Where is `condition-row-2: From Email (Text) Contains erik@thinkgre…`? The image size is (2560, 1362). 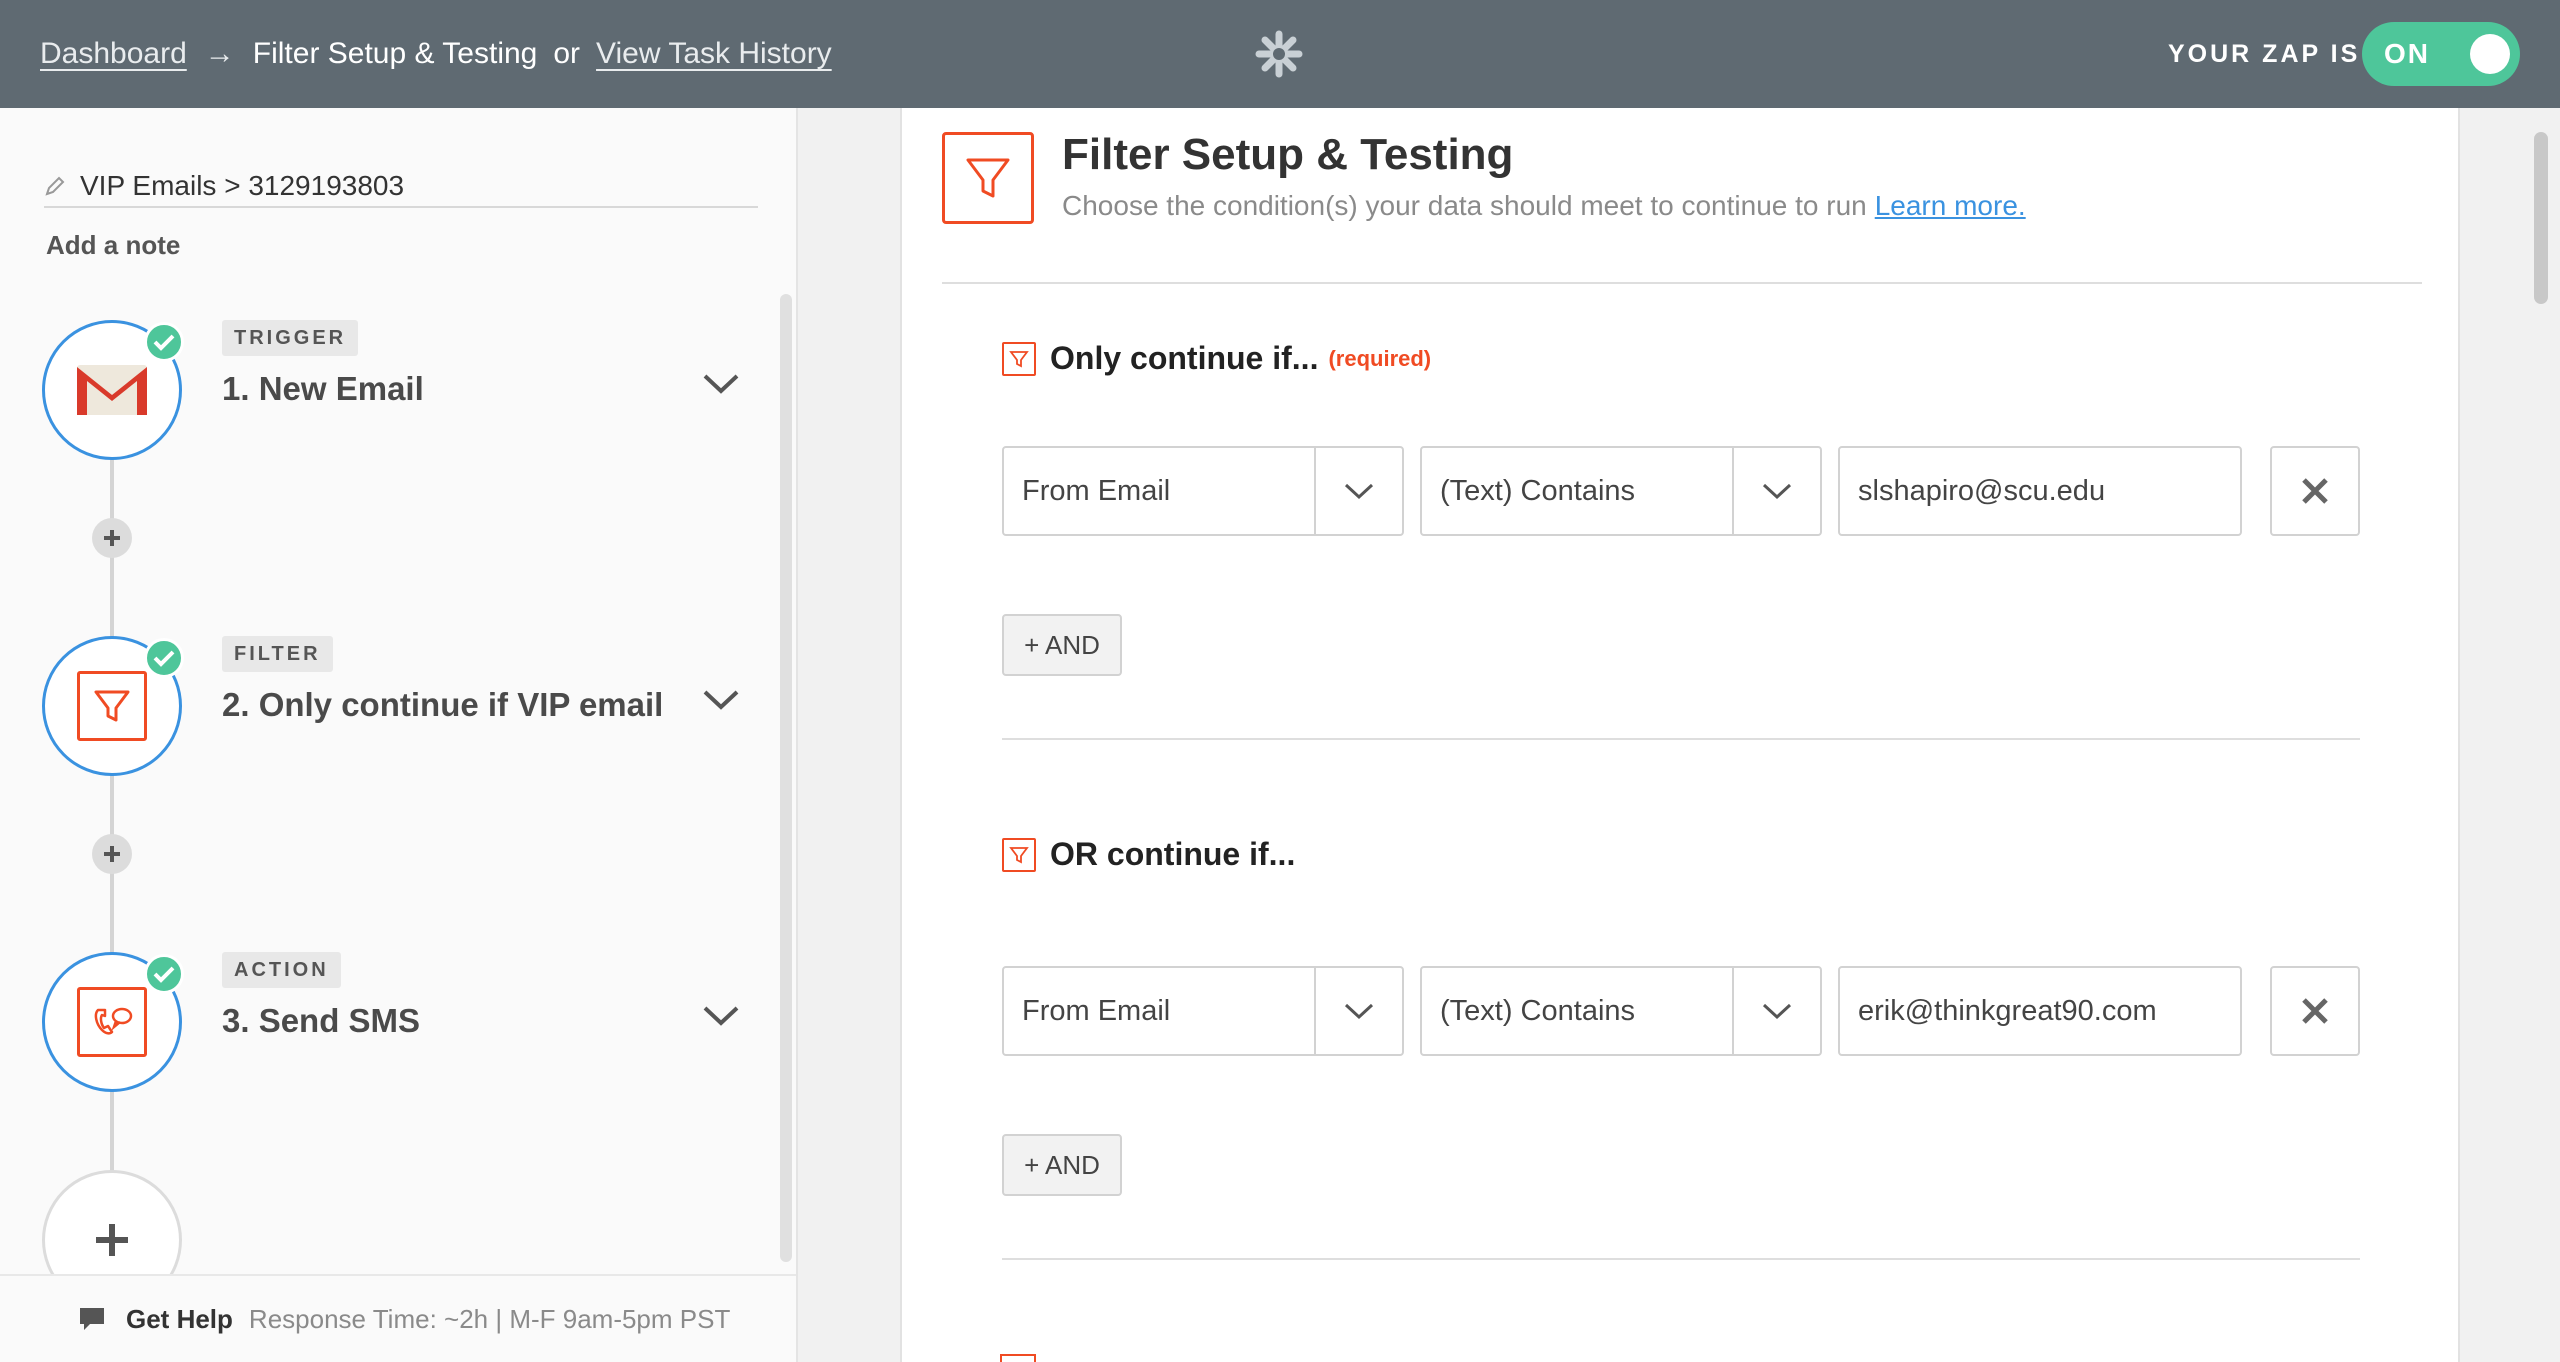 condition-row-2: From Email (Text) Contains erik@thinkgre… is located at coordinates (1702, 1011).